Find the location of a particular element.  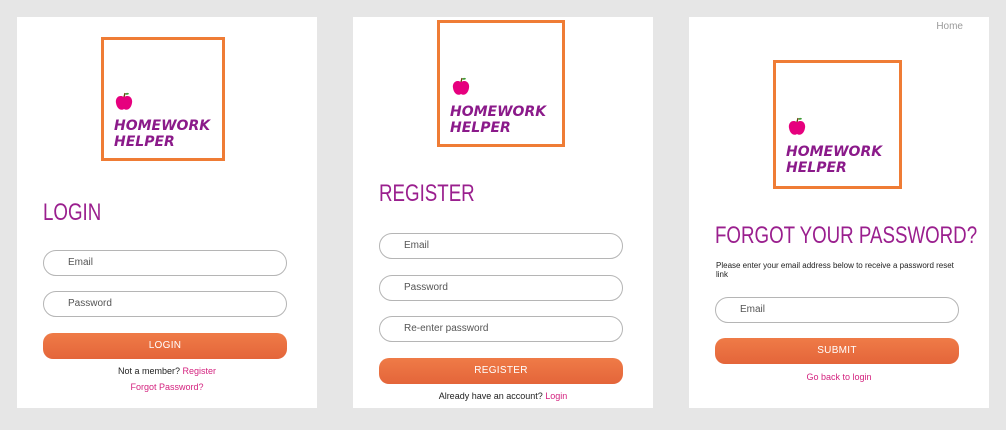

forgot-password-link: Forgot Password? is located at coordinates (166, 387).